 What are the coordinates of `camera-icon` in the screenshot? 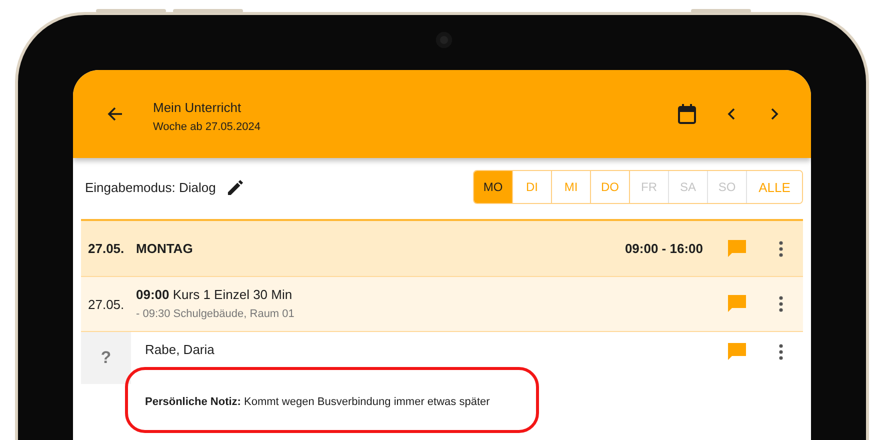 It's located at (444, 40).